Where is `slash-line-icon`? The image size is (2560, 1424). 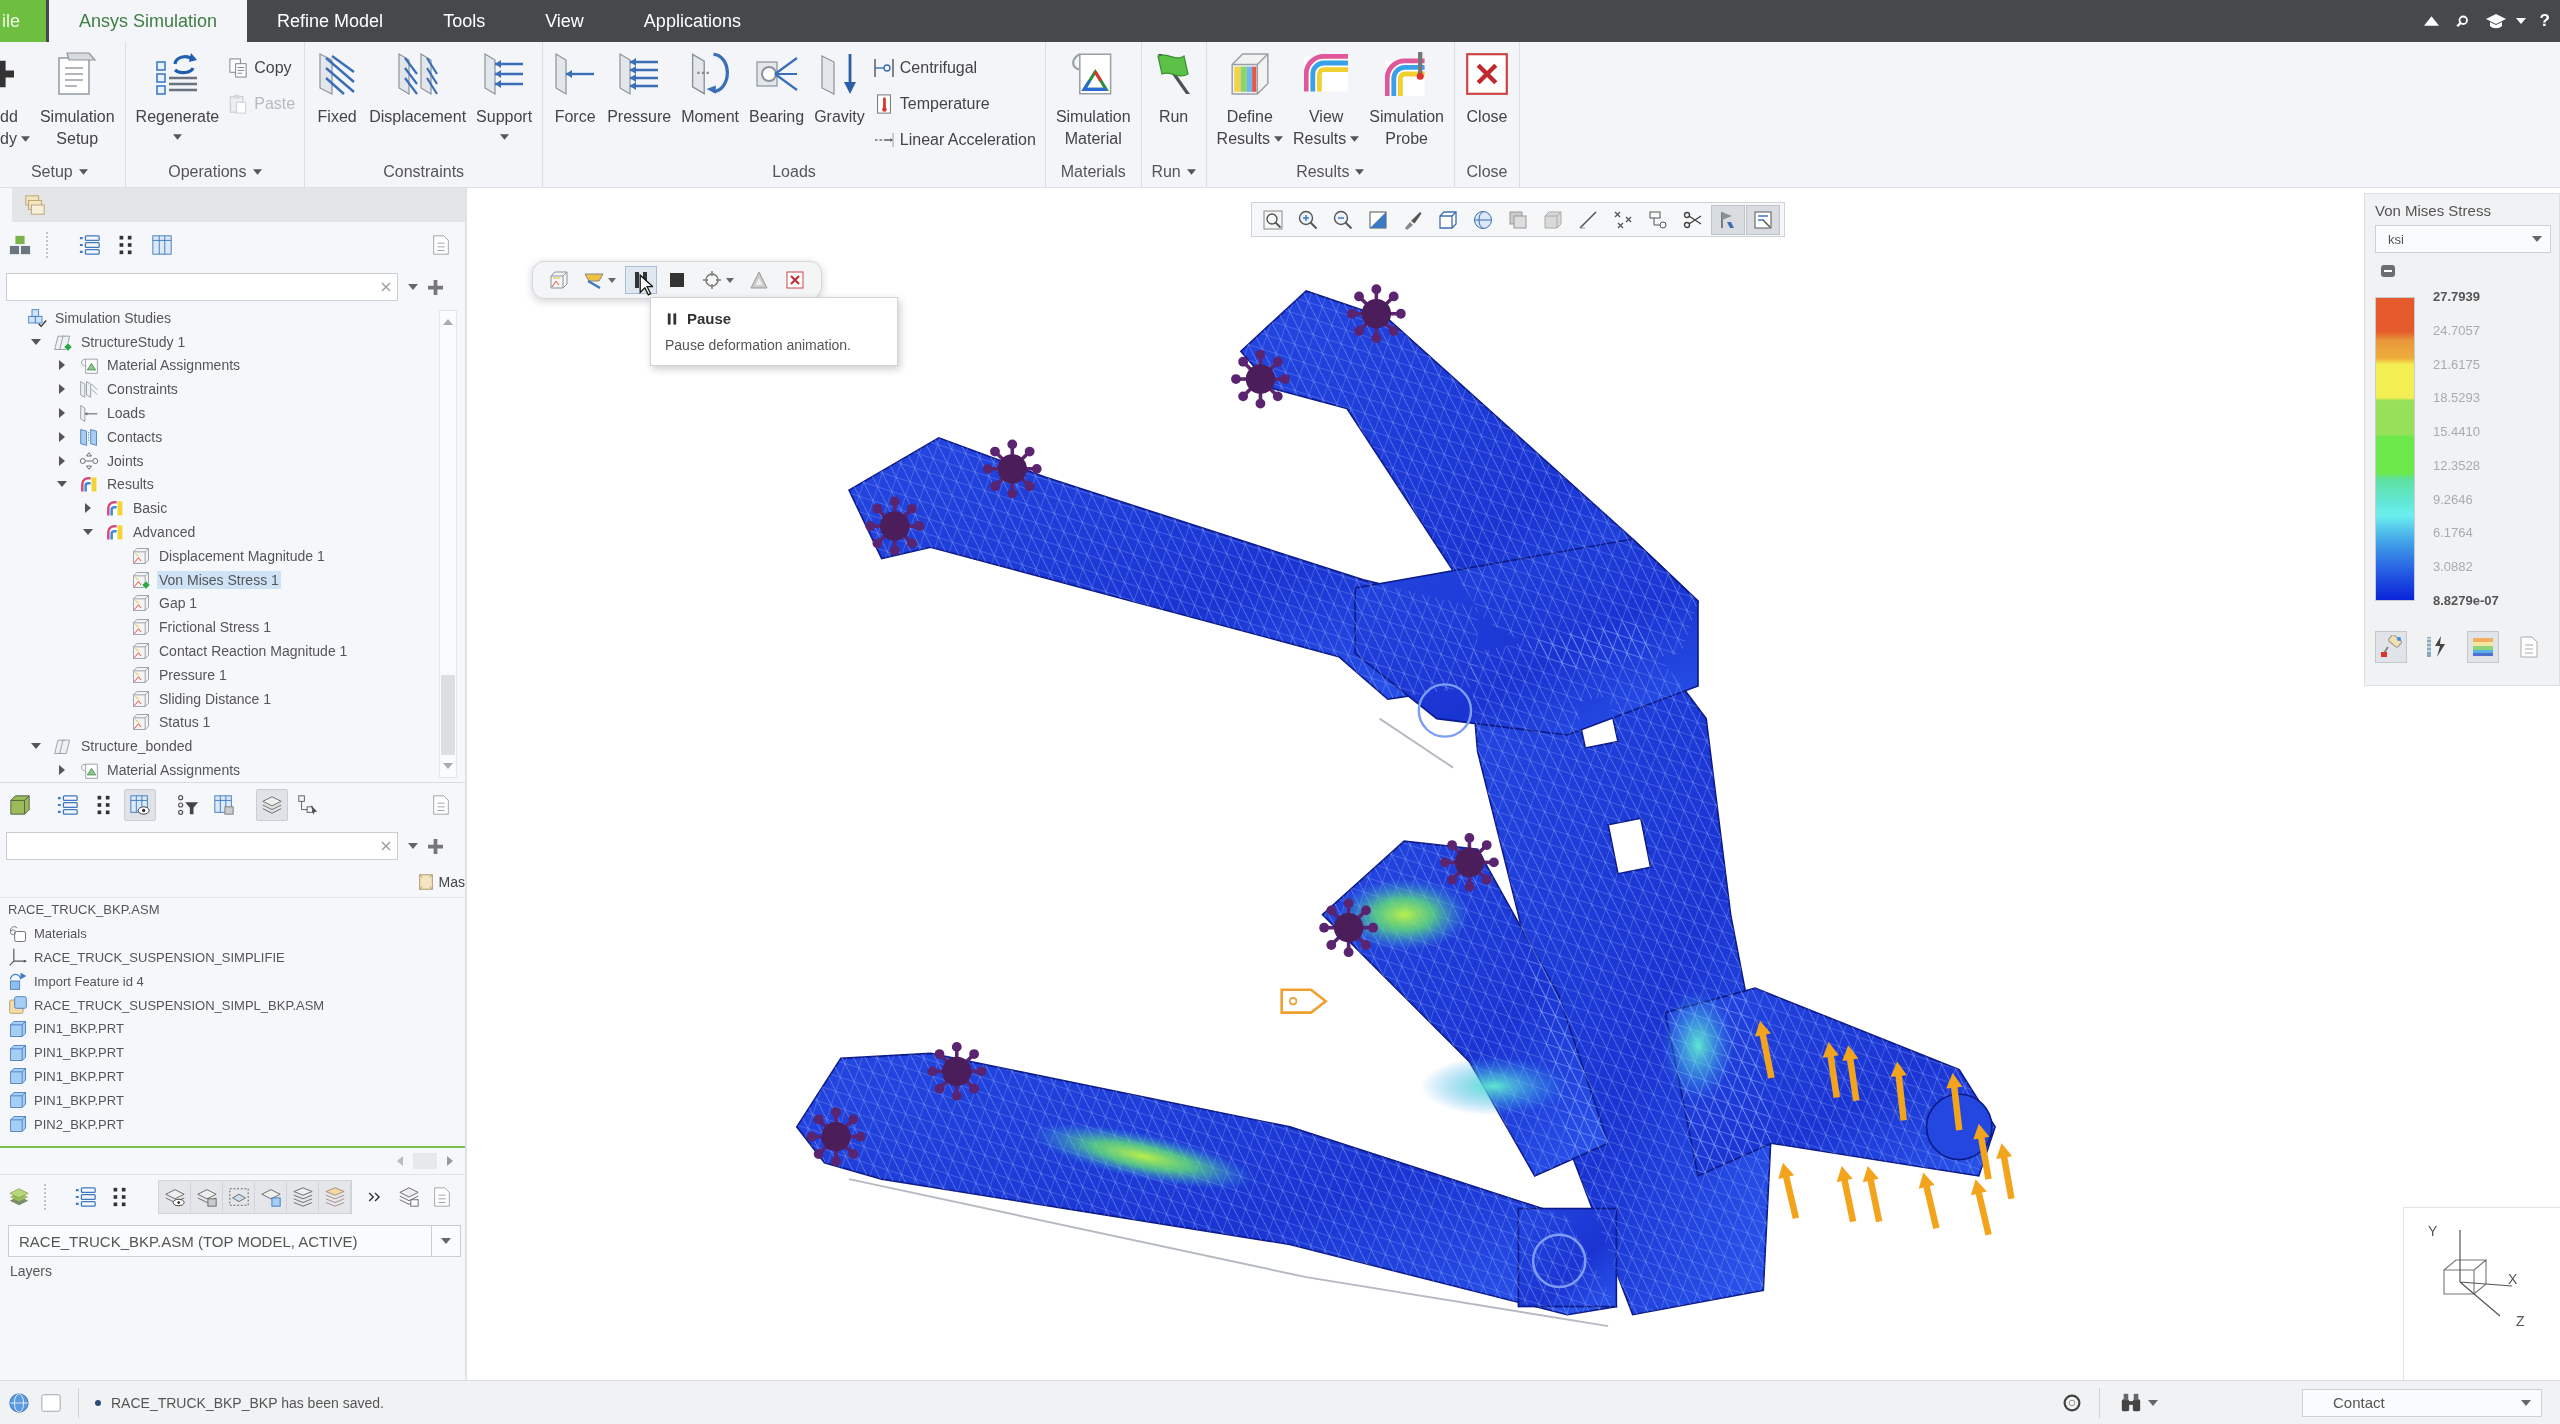 slash-line-icon is located at coordinates (1588, 219).